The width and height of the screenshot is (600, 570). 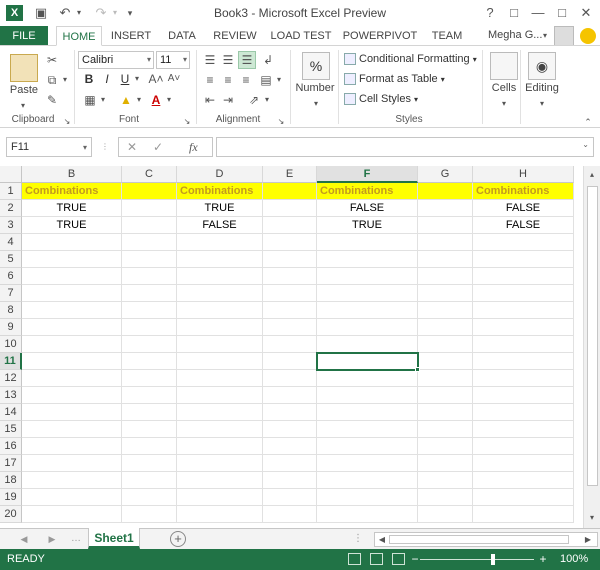 What do you see at coordinates (220, 395) in the screenshot?
I see `cell-d13` at bounding box center [220, 395].